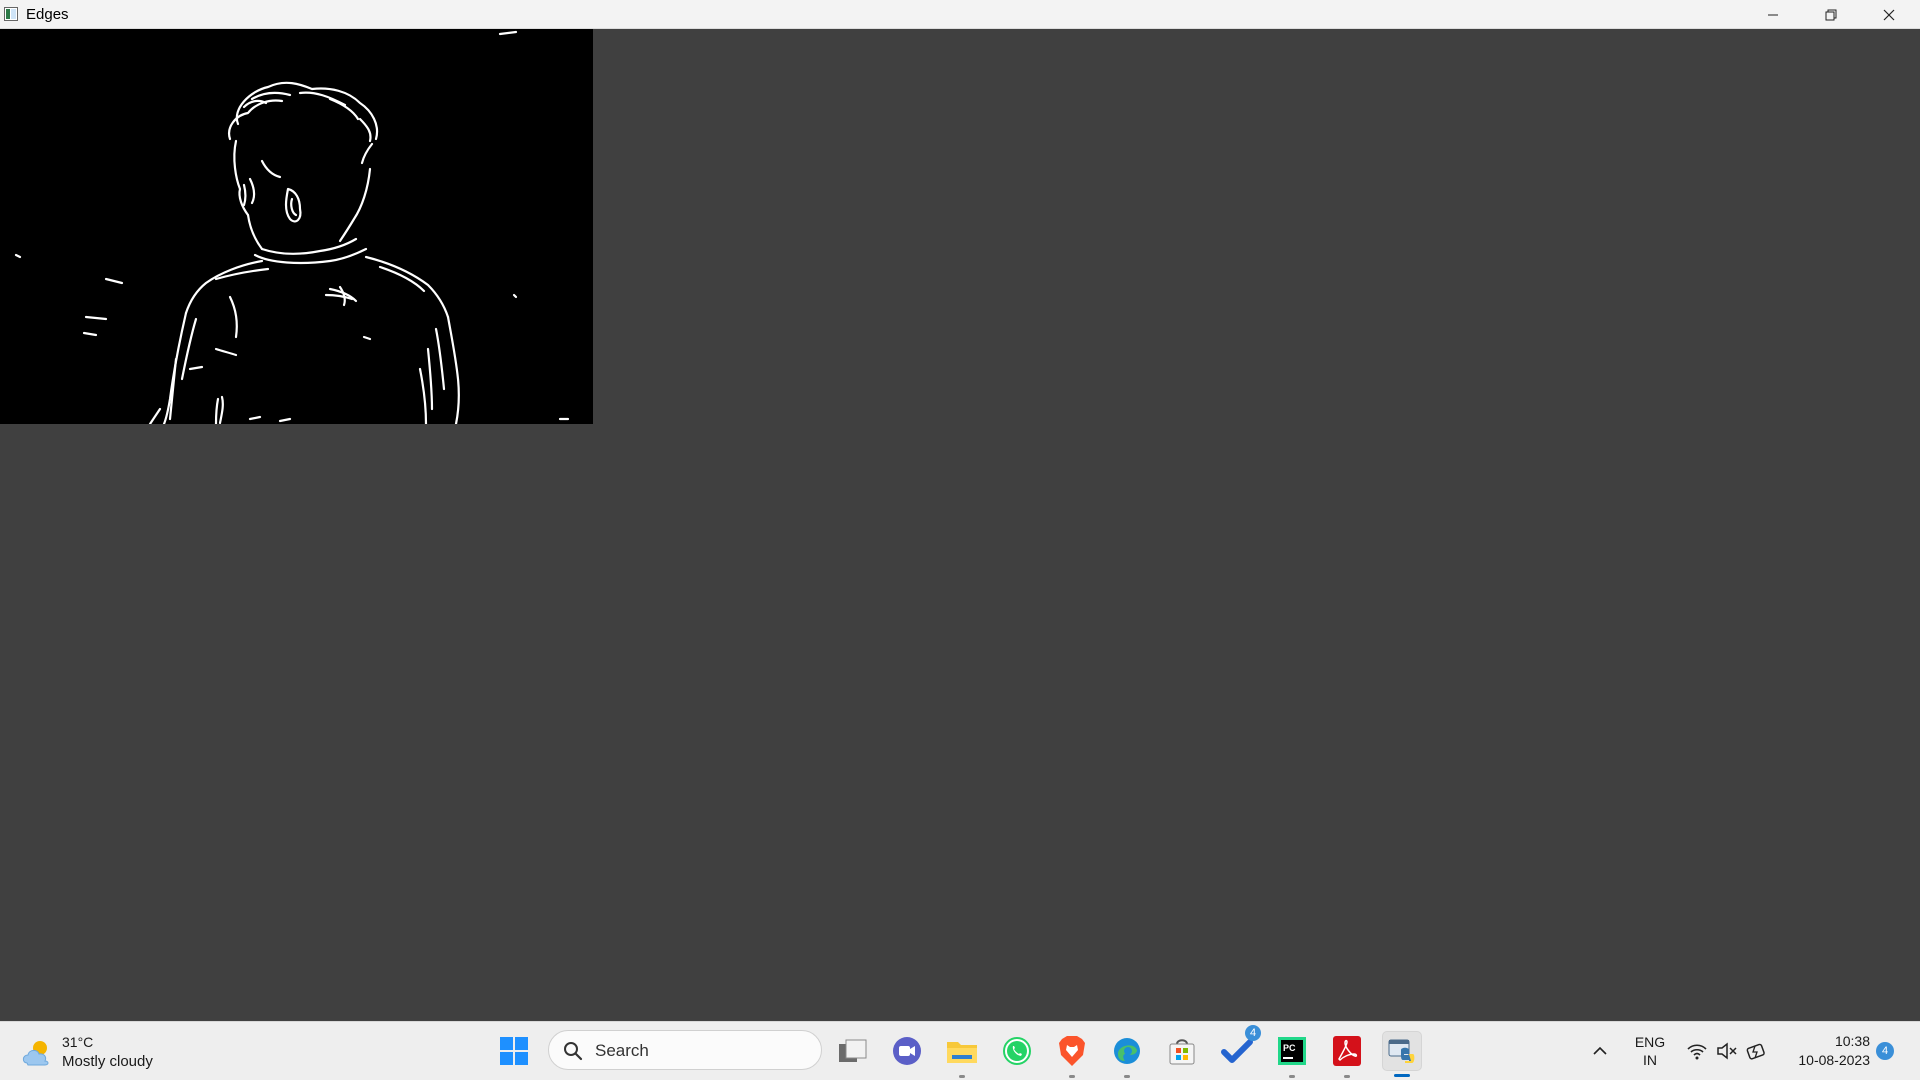  Describe the element at coordinates (960, 14) in the screenshot. I see `window-titlebar: Edges` at that location.